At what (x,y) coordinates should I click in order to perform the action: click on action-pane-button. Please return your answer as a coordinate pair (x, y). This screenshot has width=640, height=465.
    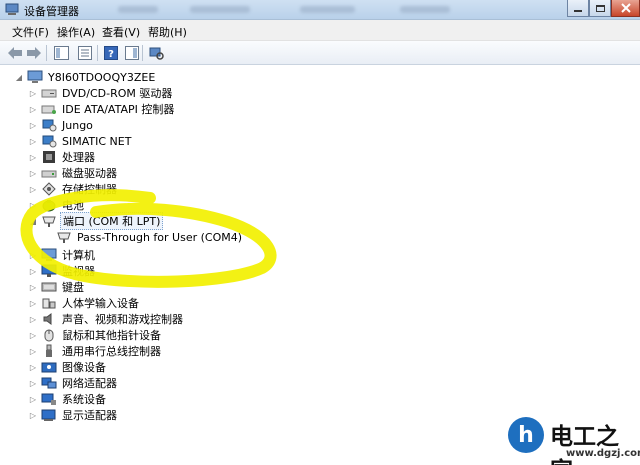
    Looking at the image, I should click on (132, 53).